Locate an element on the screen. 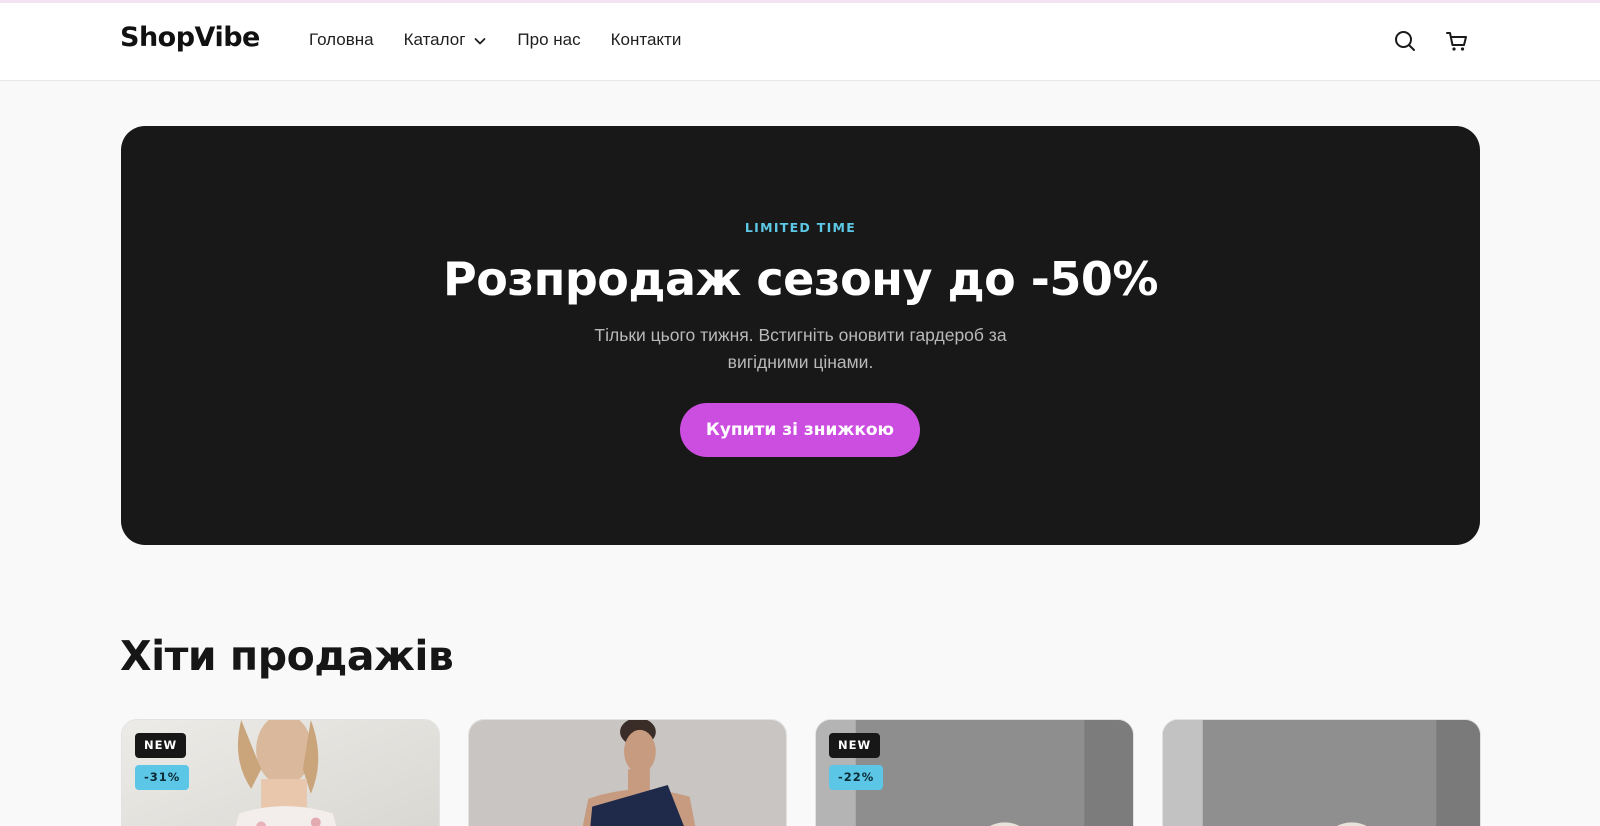 The width and height of the screenshot is (1600, 826). shop-sale-button: Купити зі знижкою is located at coordinates (800, 430).